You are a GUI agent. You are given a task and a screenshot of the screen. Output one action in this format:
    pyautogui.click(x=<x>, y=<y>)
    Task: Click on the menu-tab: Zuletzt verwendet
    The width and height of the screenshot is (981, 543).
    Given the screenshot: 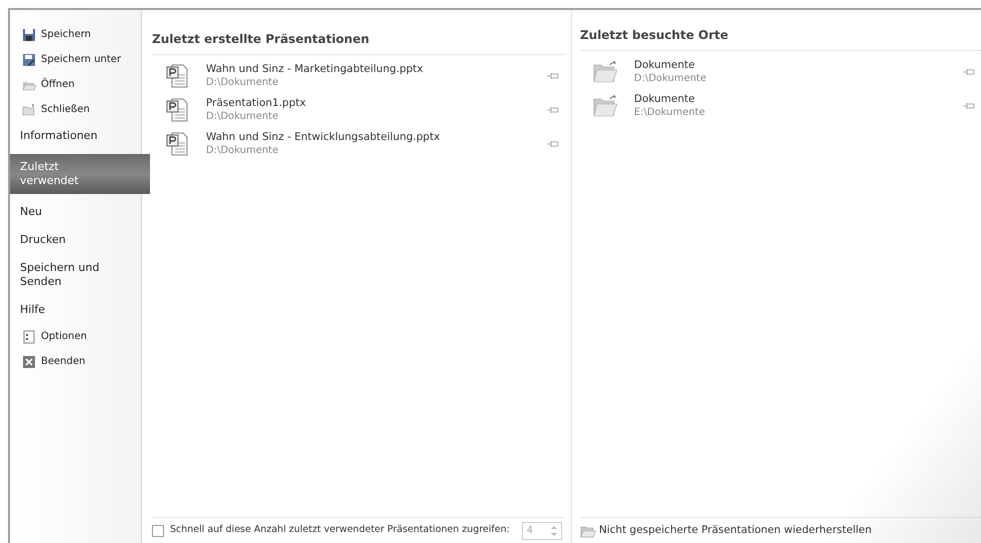 What is the action you would take?
    pyautogui.click(x=80, y=174)
    